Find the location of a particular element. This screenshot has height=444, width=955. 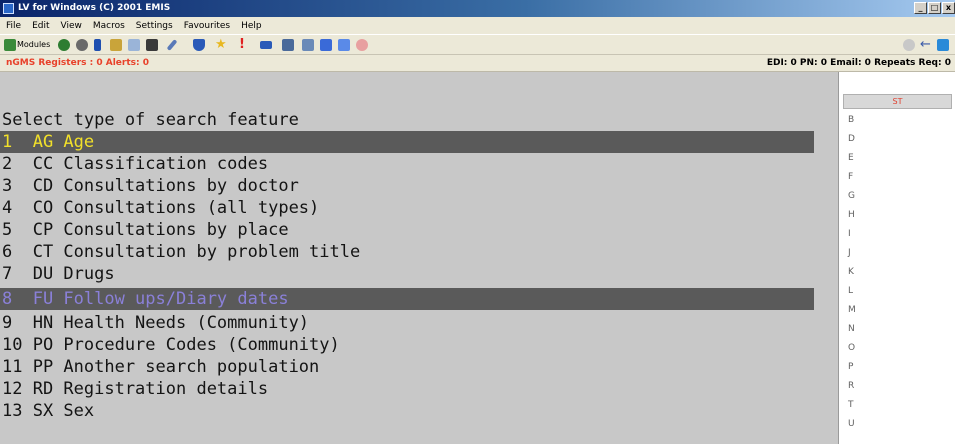

menu-macros: Macros is located at coordinates (109, 26).